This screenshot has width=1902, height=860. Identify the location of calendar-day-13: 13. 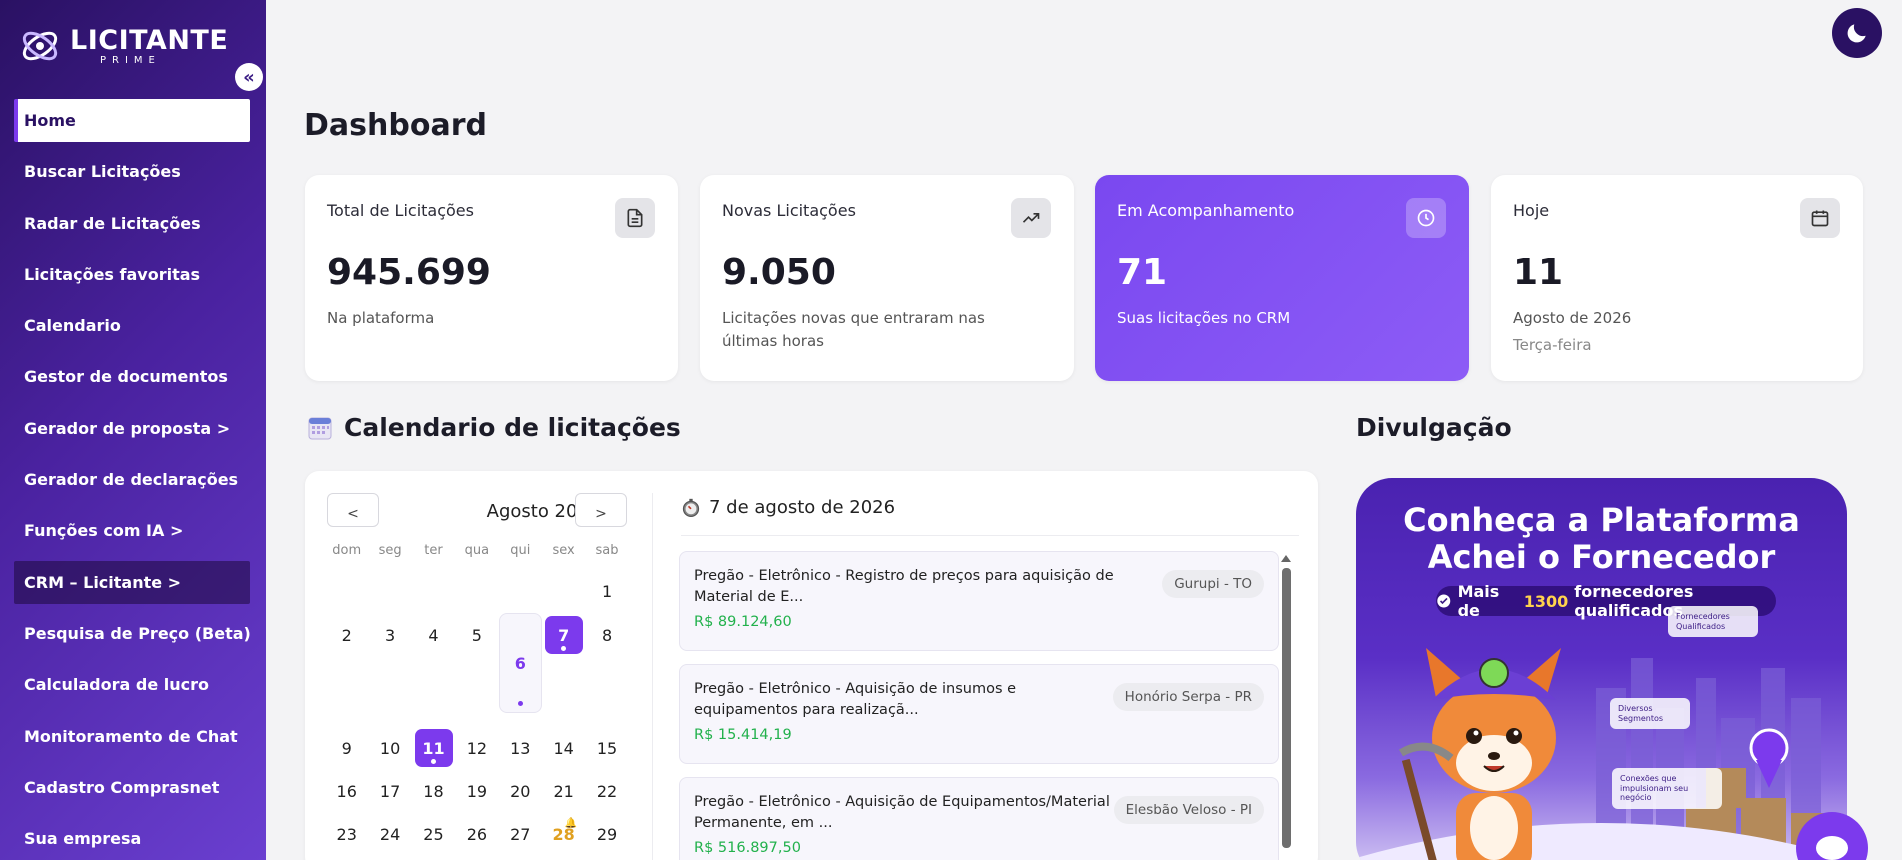
(520, 747).